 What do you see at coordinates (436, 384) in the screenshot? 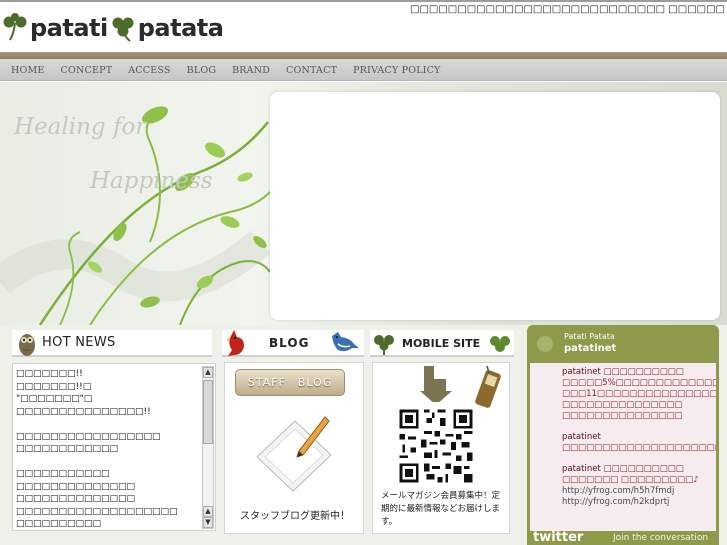
I see `arrow-down-left-icon` at bounding box center [436, 384].